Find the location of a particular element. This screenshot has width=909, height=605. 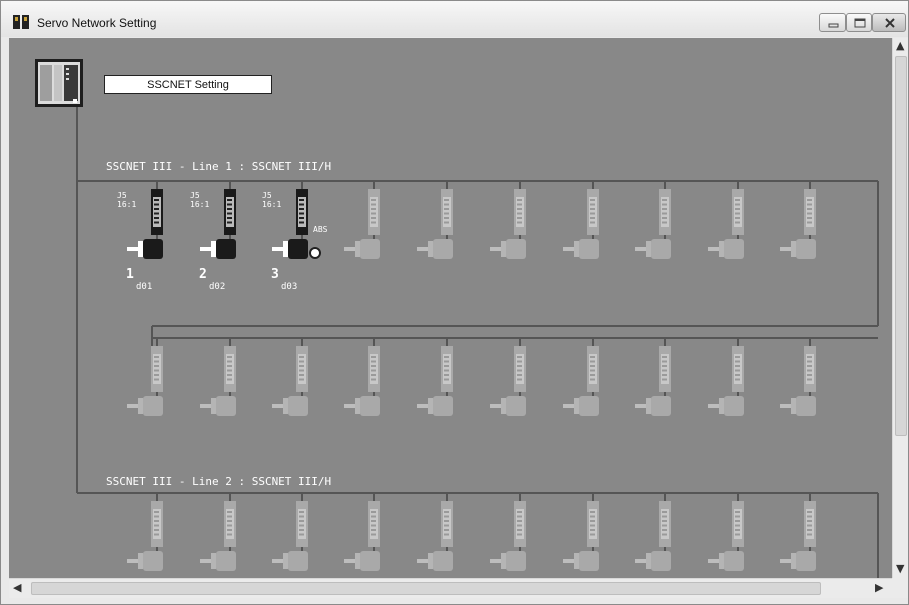

restore-icon is located at coordinates (860, 23).